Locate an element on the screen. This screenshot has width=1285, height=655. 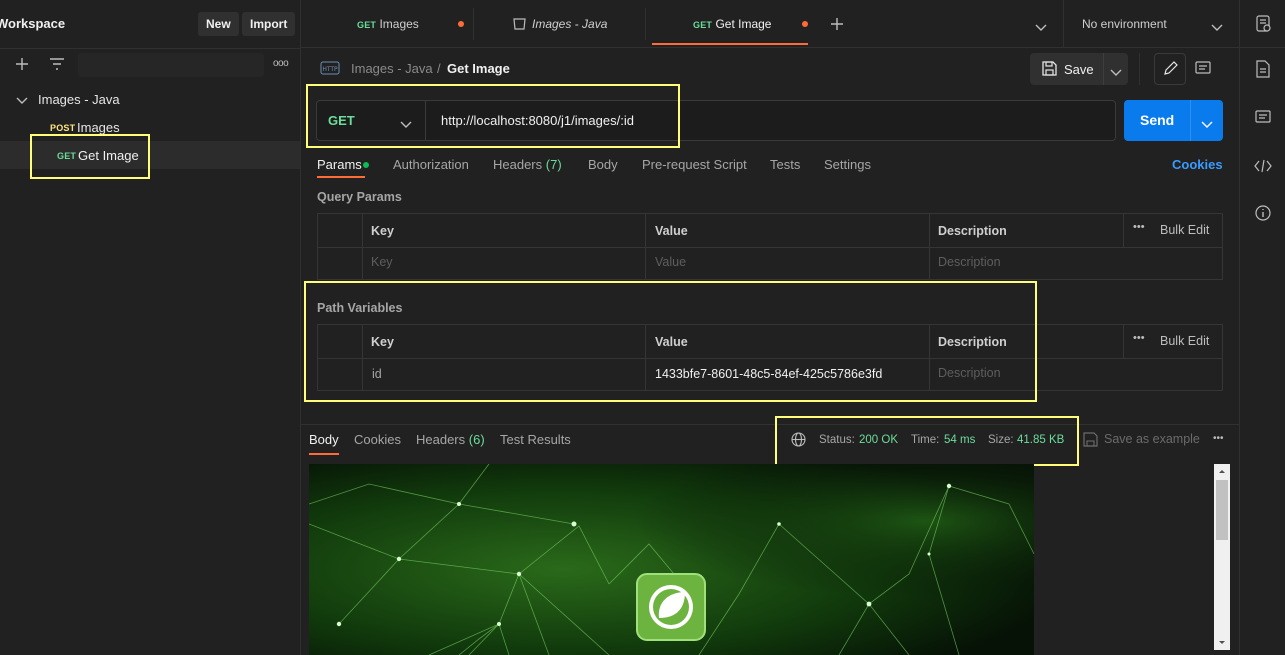
cookies-link: Cookies is located at coordinates (1197, 164).